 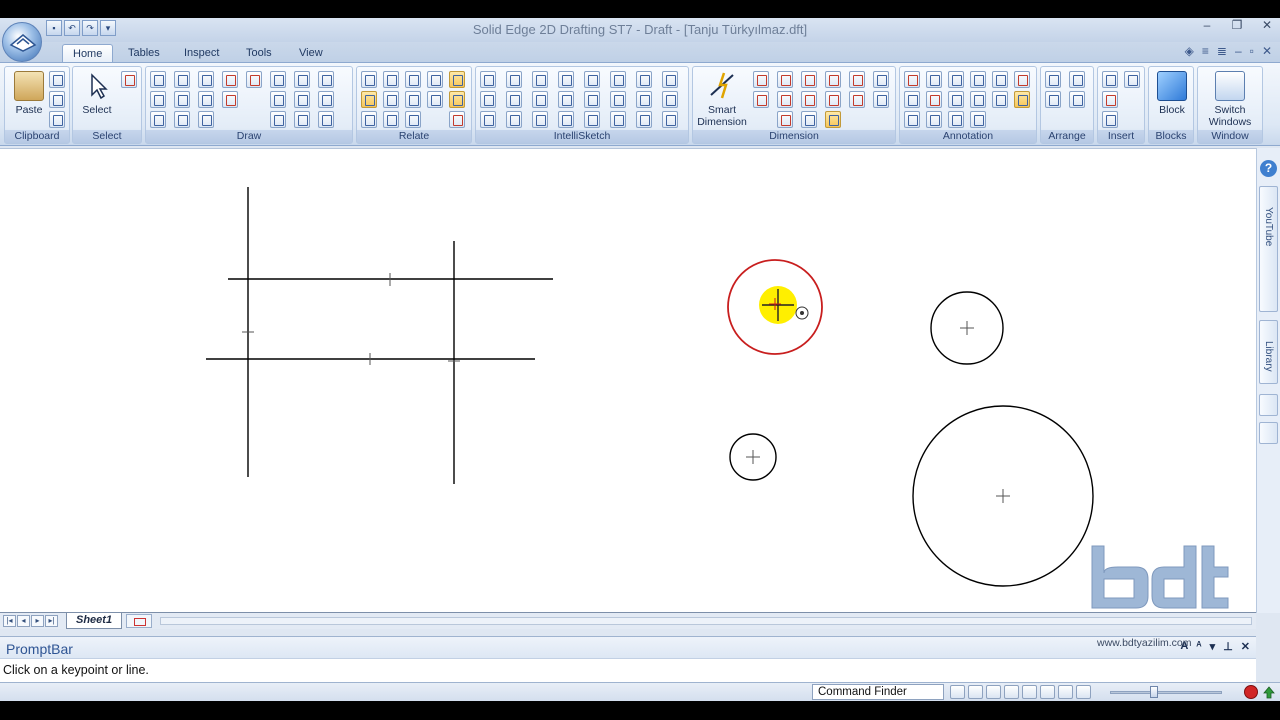 I want to click on centerline-icon, so click(x=1022, y=99).